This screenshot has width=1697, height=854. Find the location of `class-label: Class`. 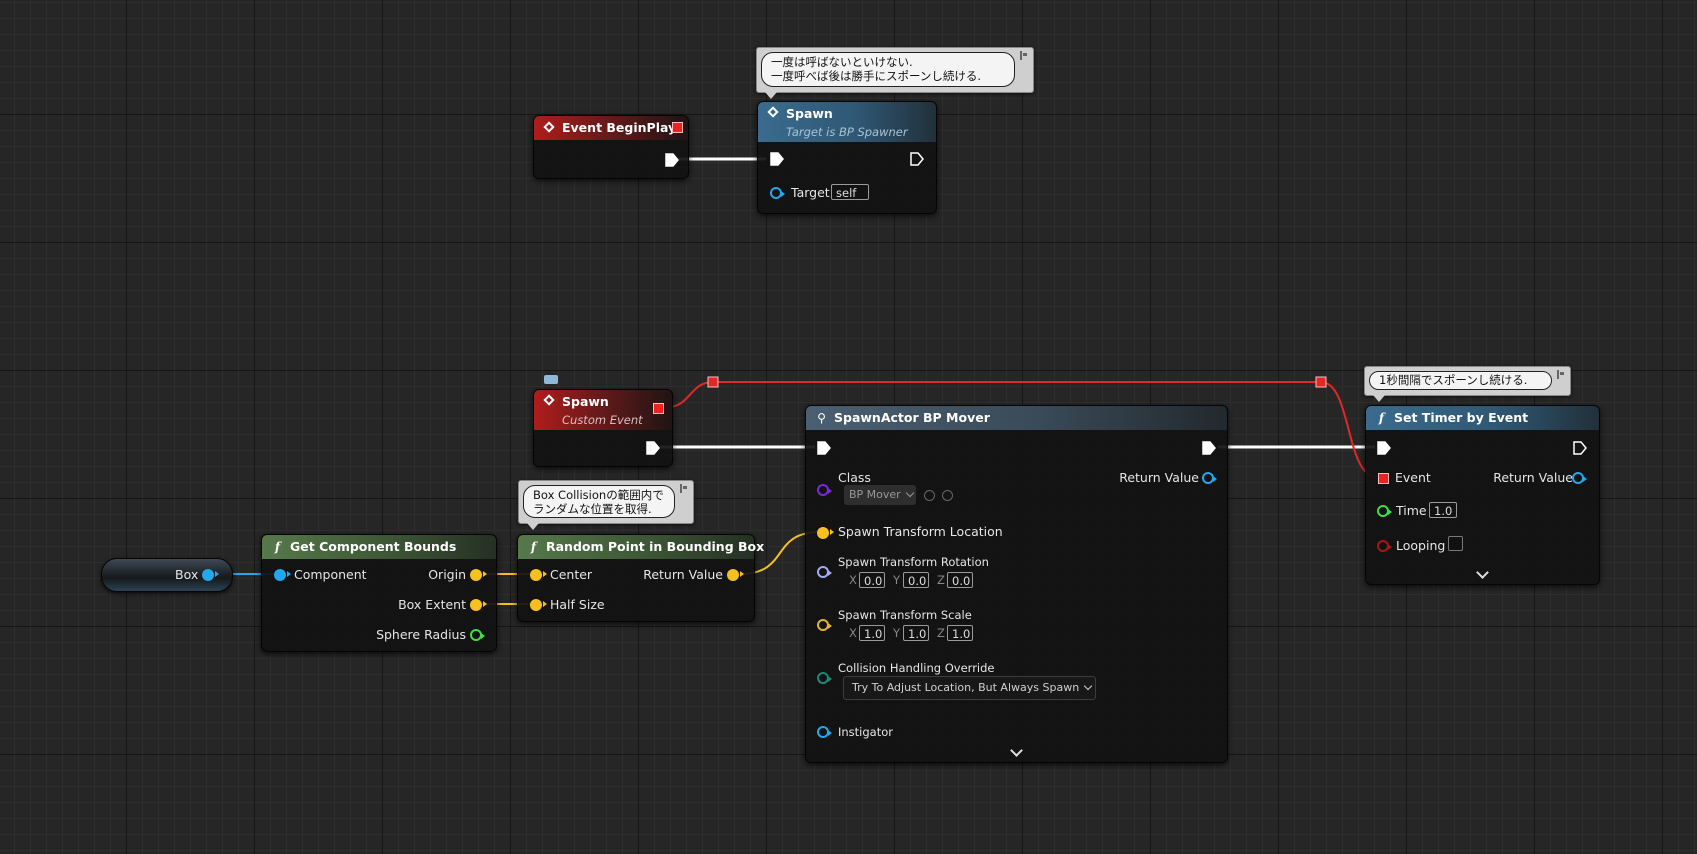

class-label: Class is located at coordinates (854, 477).